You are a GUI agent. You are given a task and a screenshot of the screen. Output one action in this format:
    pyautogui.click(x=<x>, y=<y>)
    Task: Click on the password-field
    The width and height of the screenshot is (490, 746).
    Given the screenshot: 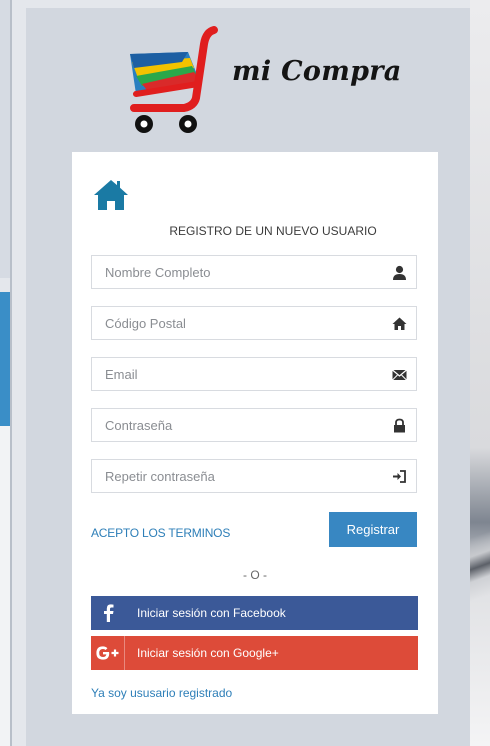 What is the action you would take?
    pyautogui.click(x=254, y=425)
    